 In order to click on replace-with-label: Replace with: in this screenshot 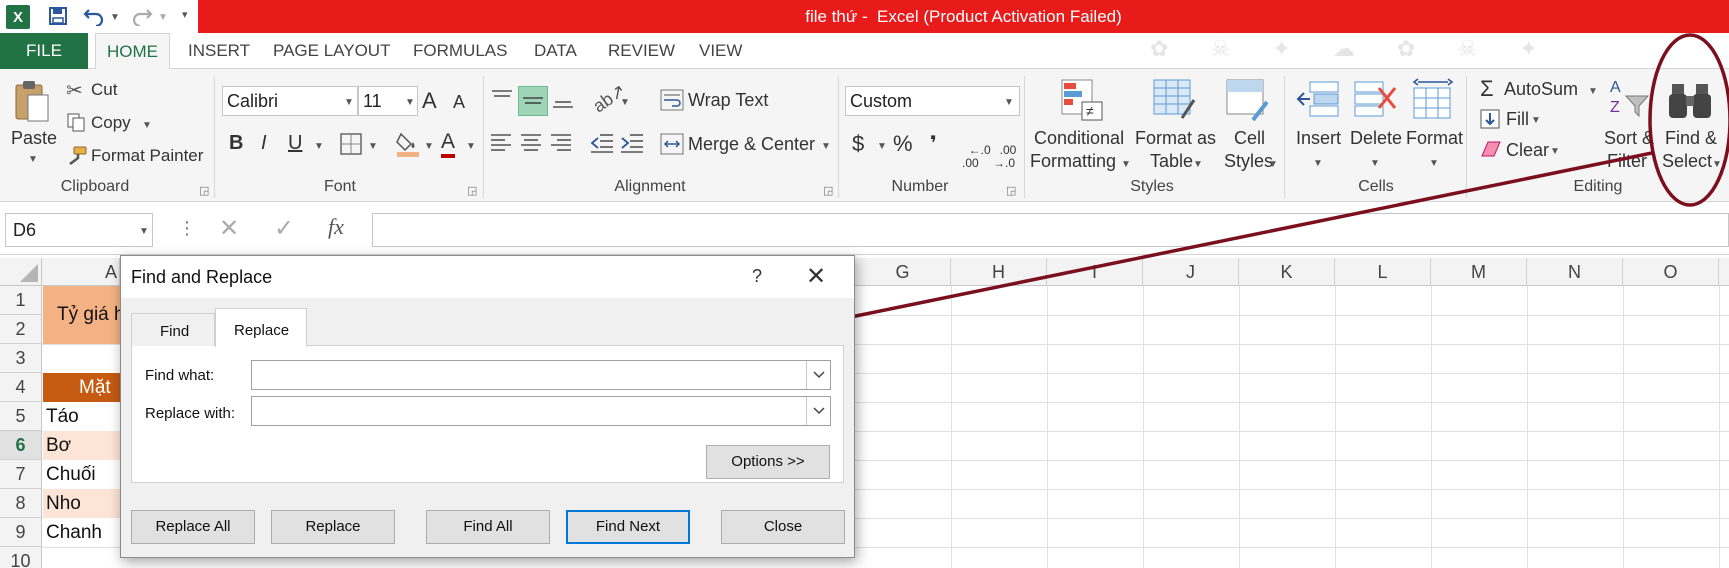, I will do `click(190, 413)`.